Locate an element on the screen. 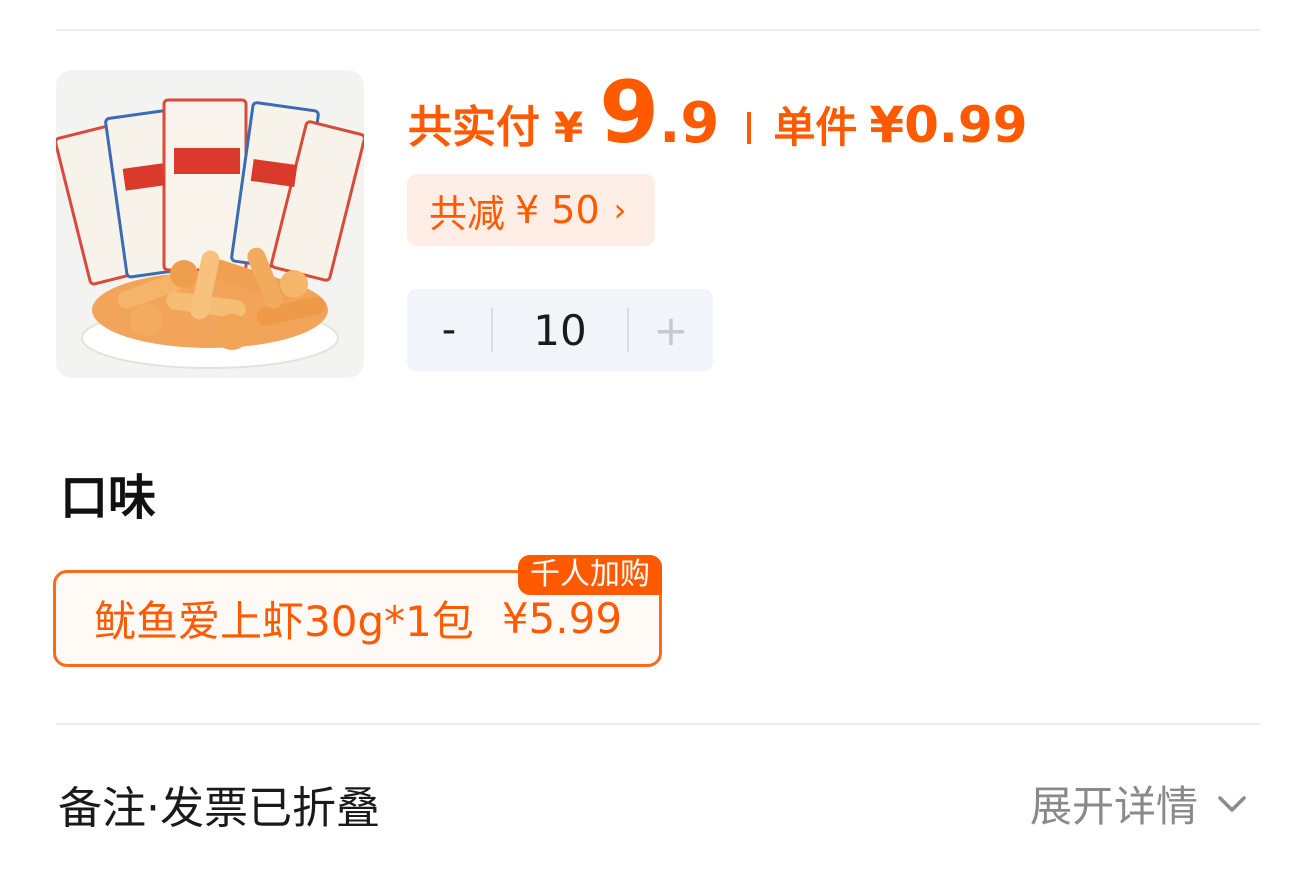 The width and height of the screenshot is (1316, 894). currency-symbol: ¥ is located at coordinates (569, 127).